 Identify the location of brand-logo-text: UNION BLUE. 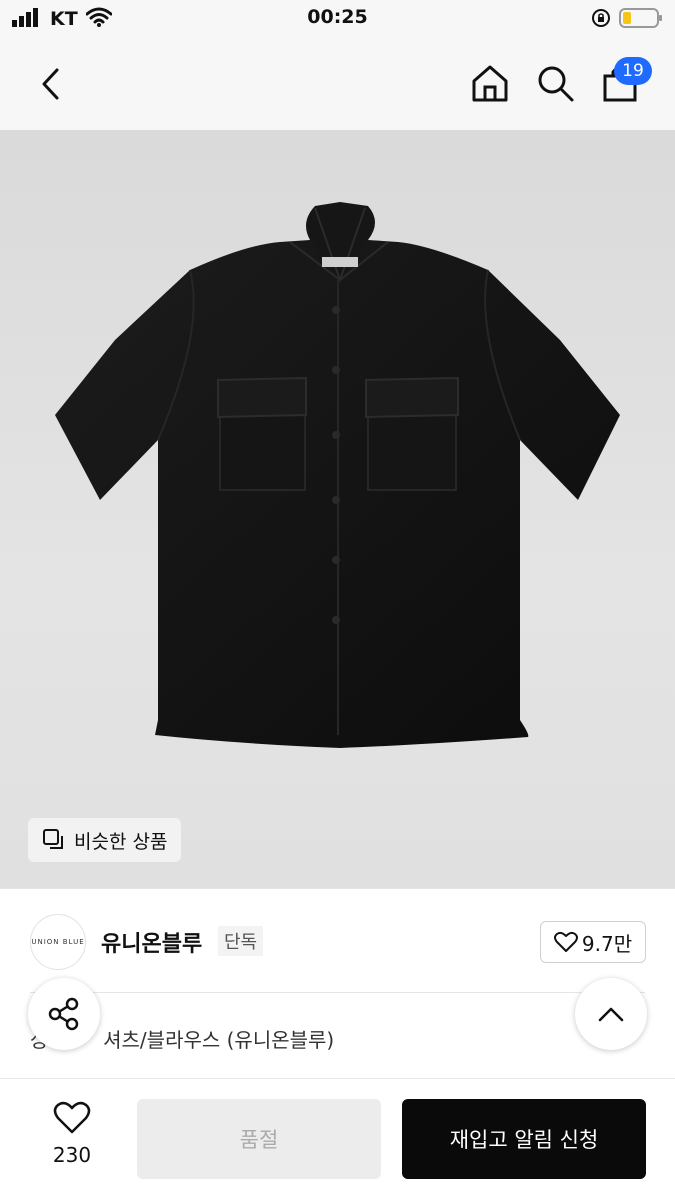
(58, 942).